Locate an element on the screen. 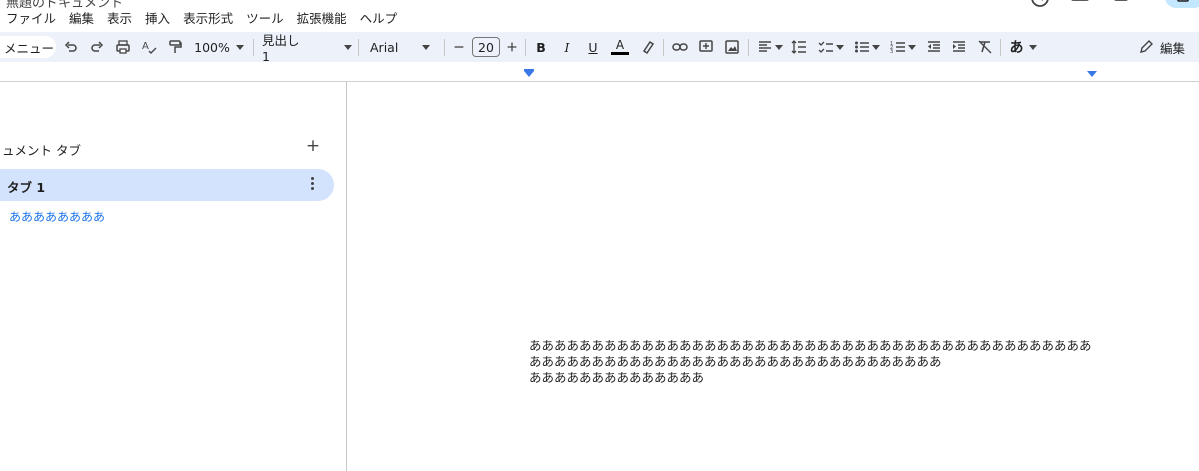 The width and height of the screenshot is (1199, 471). menu-format: 表示形式 is located at coordinates (211, 16).